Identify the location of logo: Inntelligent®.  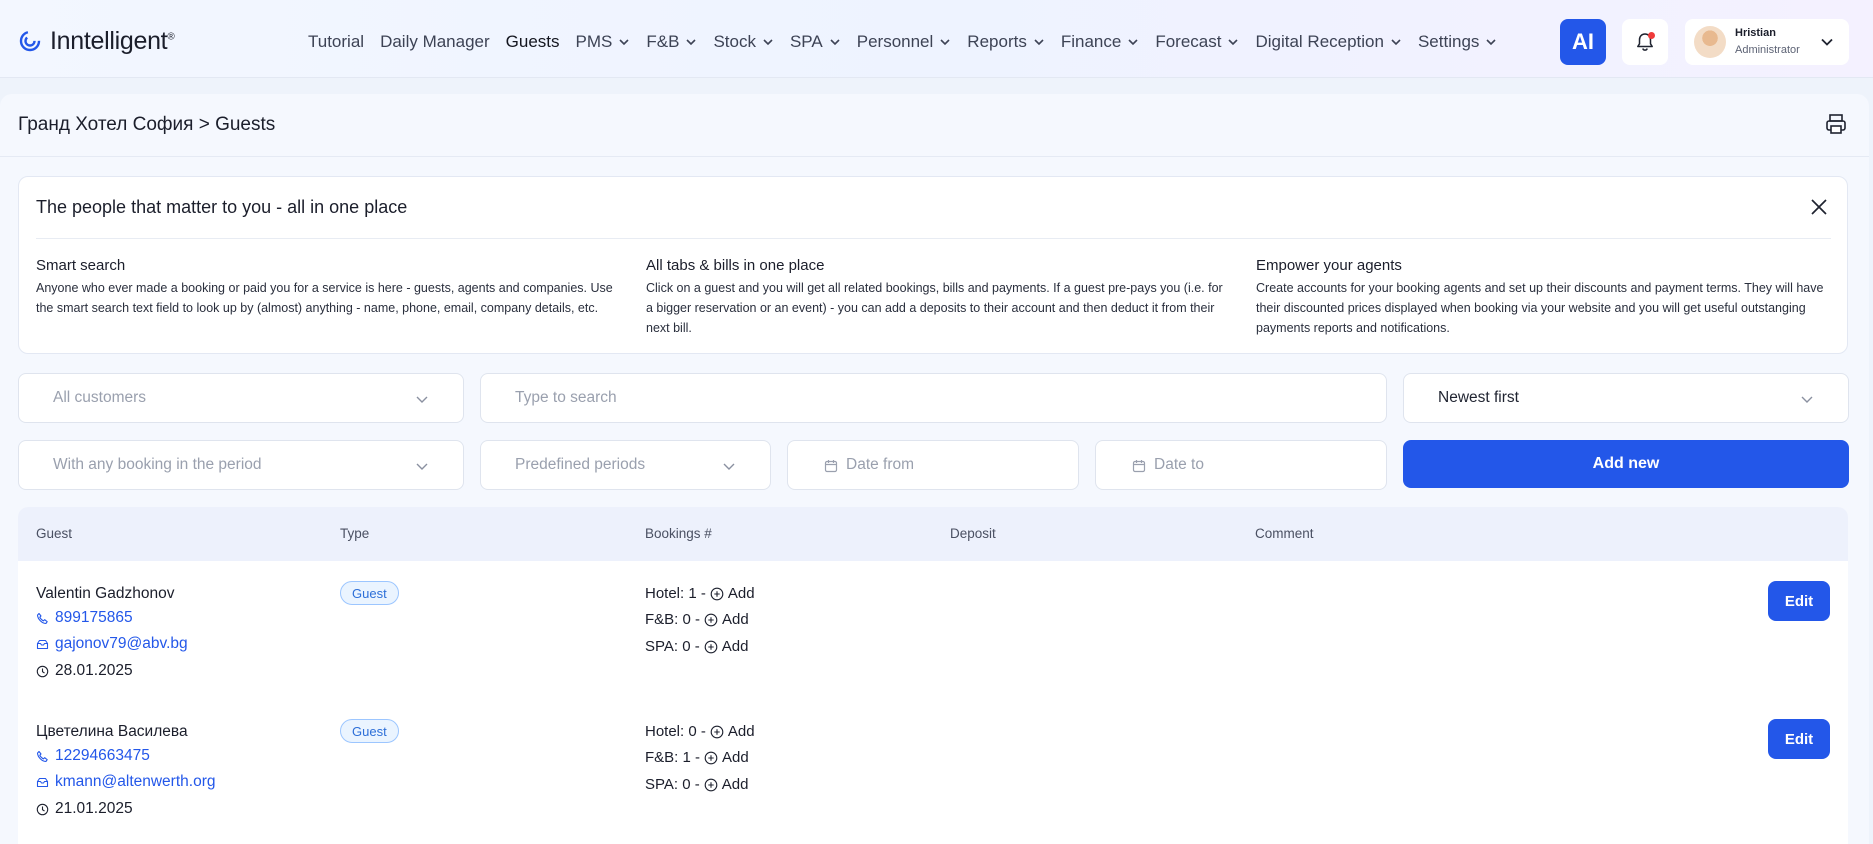
(96, 41).